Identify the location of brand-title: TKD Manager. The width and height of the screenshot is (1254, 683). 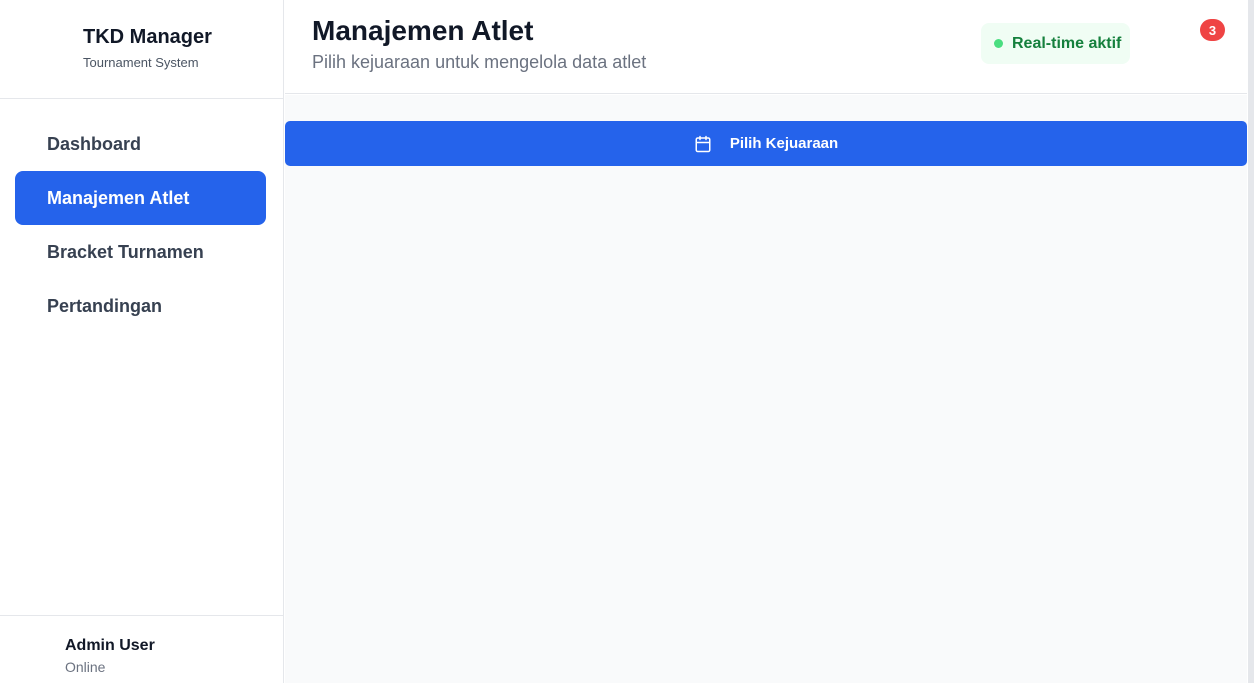
(147, 37).